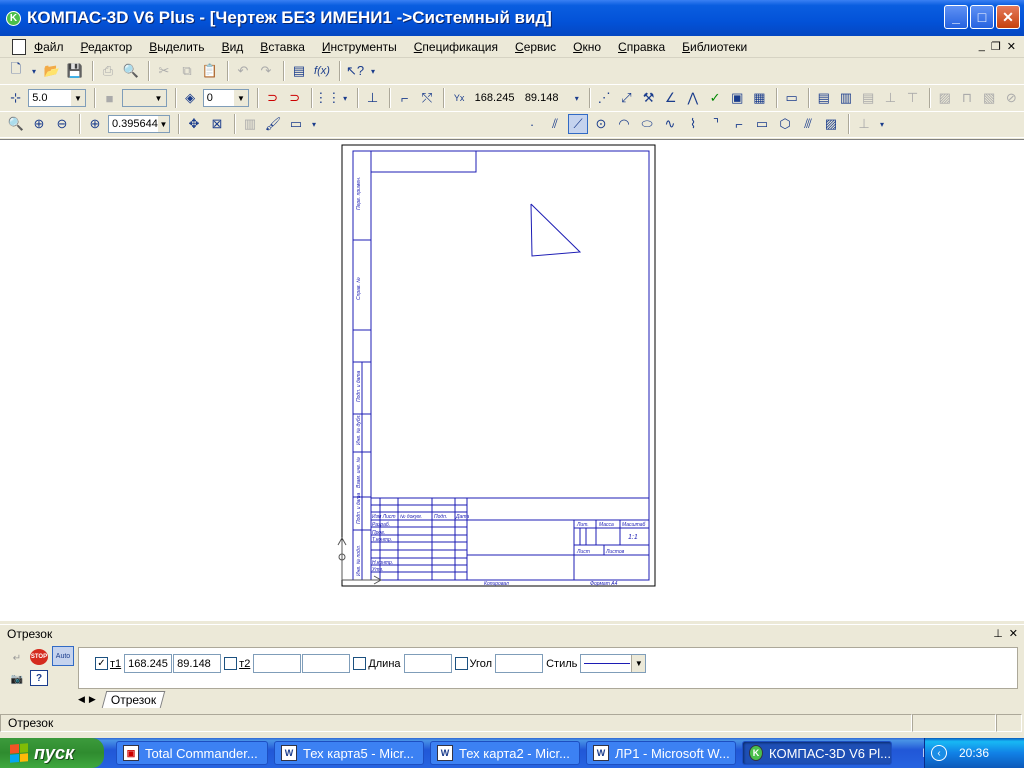  I want to click on tool-sheet-icon: ▦, so click(759, 98).